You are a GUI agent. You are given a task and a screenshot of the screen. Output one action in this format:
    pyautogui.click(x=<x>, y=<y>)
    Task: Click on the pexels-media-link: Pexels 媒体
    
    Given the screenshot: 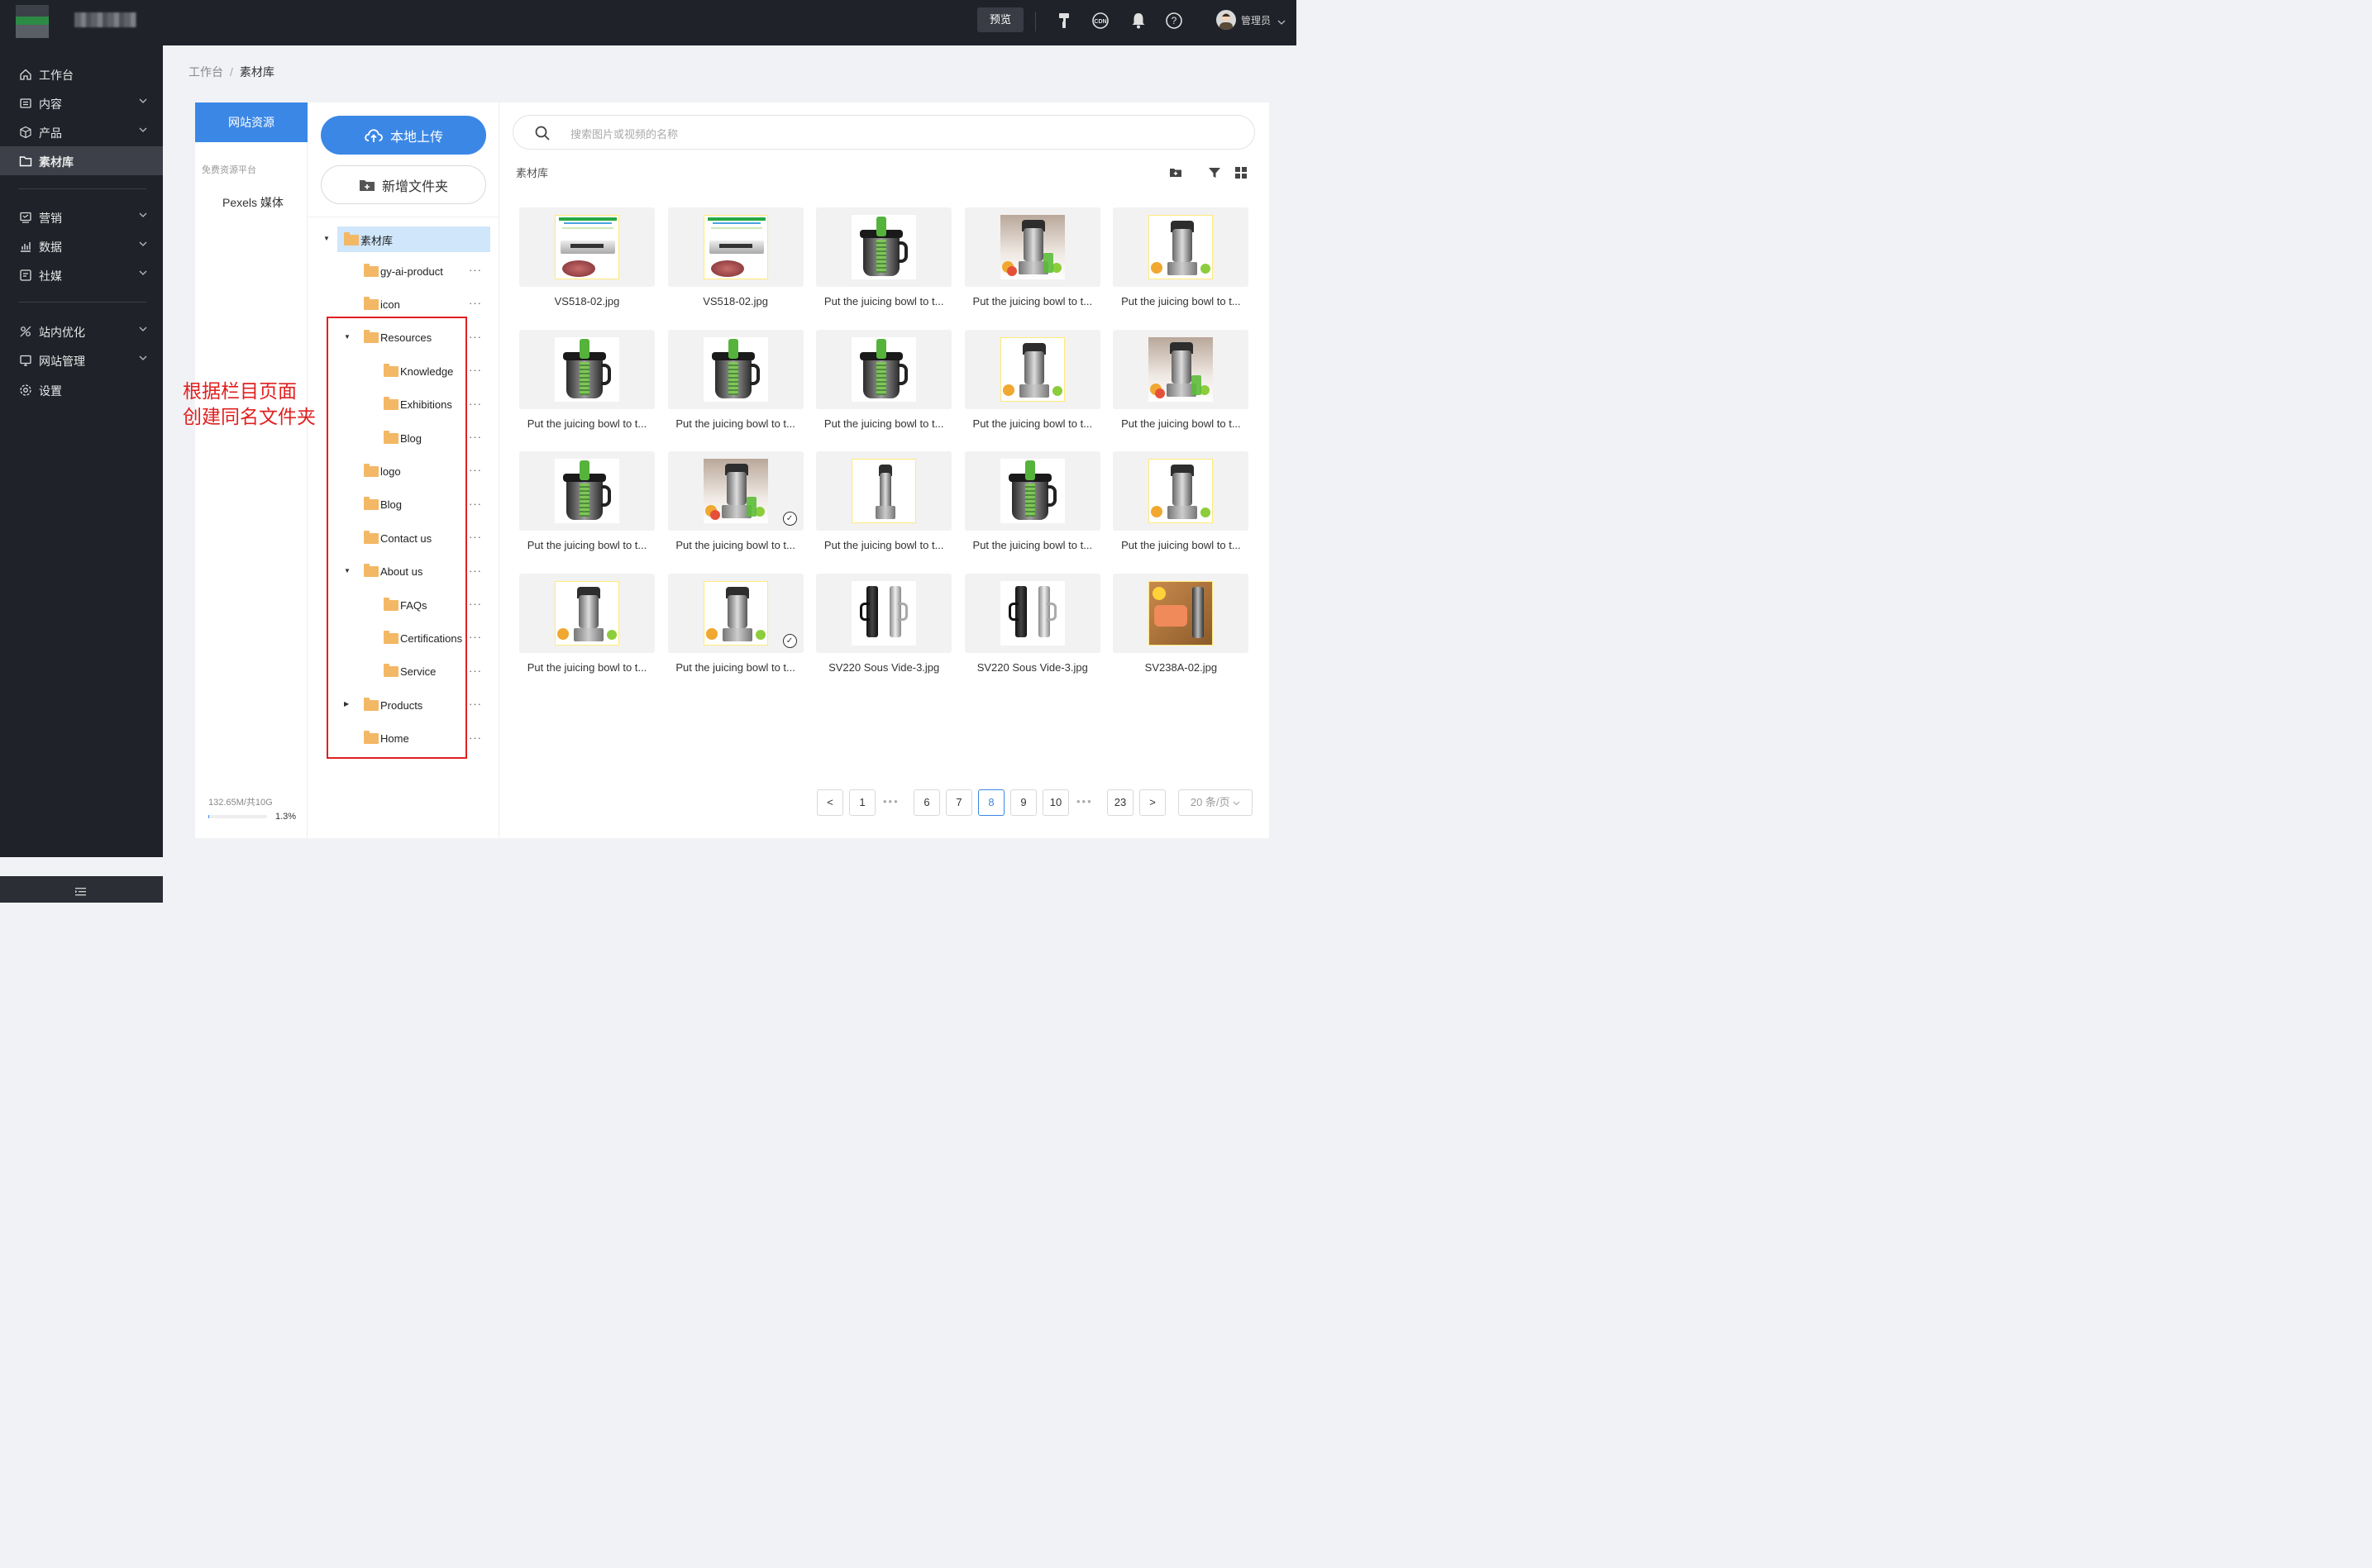 What is the action you would take?
    pyautogui.click(x=253, y=203)
    